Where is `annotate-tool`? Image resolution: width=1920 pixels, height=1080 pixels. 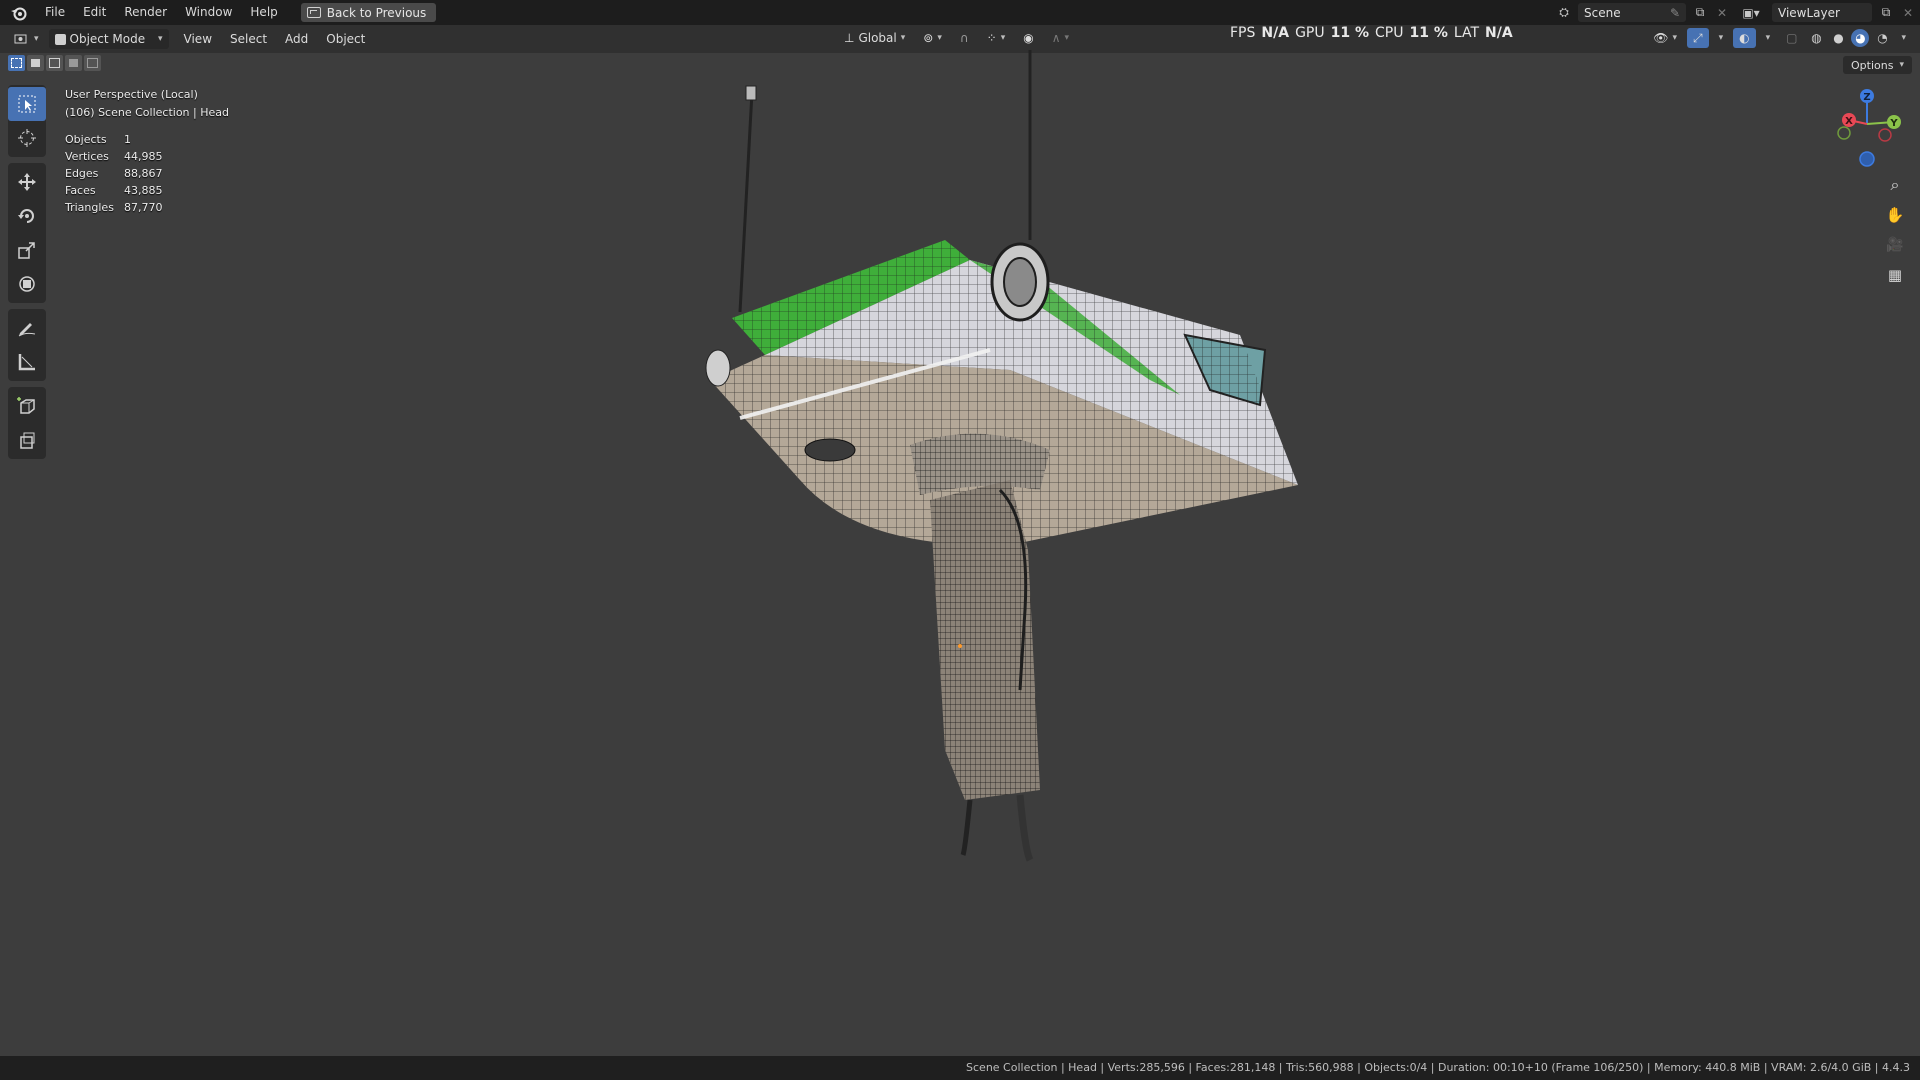
annotate-tool is located at coordinates (27, 328).